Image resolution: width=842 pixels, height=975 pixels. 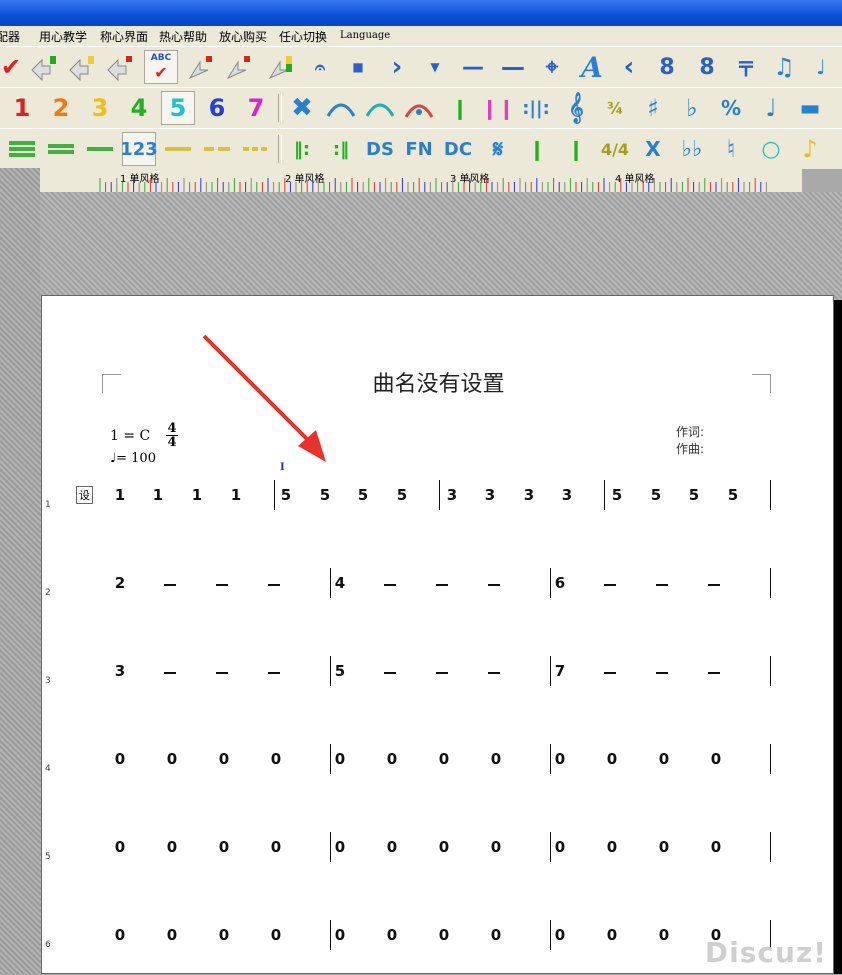 What do you see at coordinates (810, 149) in the screenshot?
I see `eighth-note-icon: ♪` at bounding box center [810, 149].